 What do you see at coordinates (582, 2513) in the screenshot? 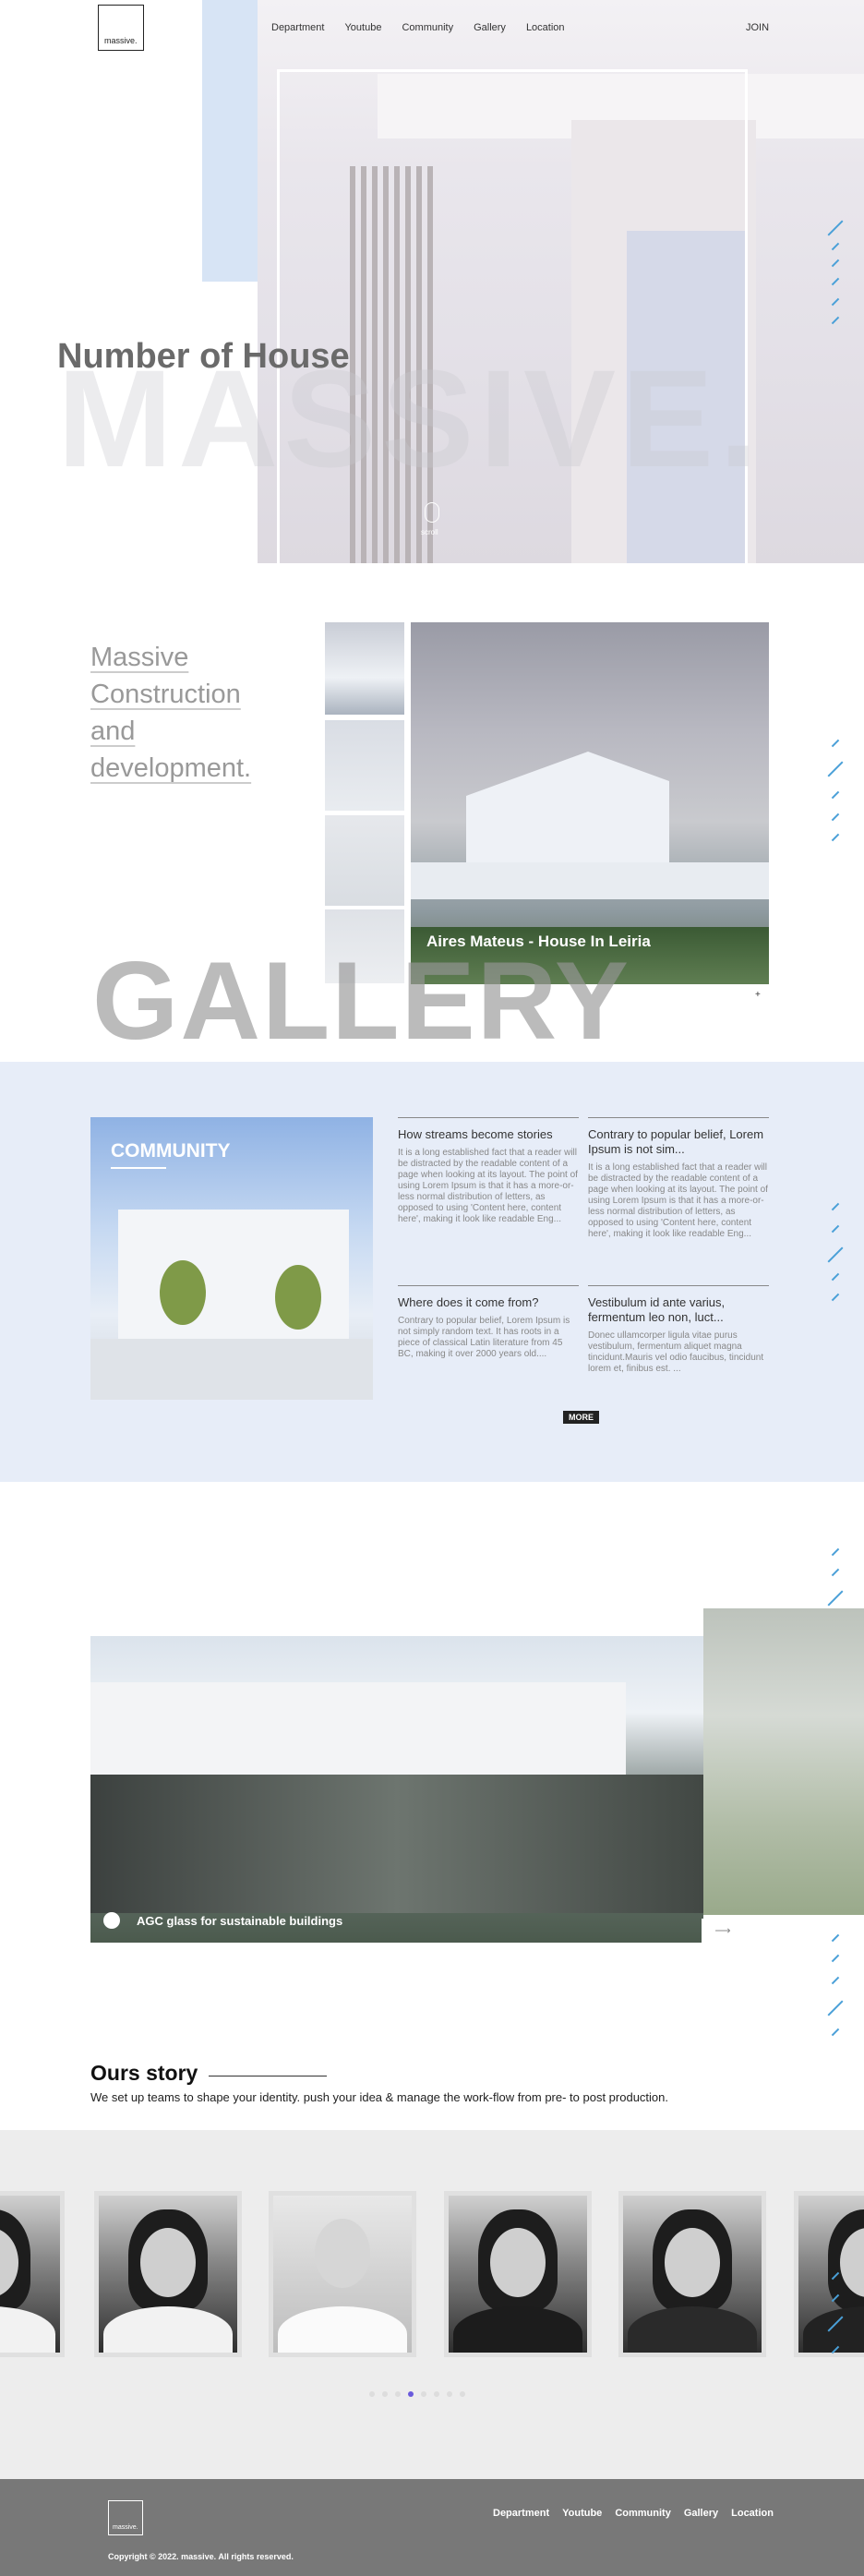
I see `footer-nav-youtube: Youtube` at bounding box center [582, 2513].